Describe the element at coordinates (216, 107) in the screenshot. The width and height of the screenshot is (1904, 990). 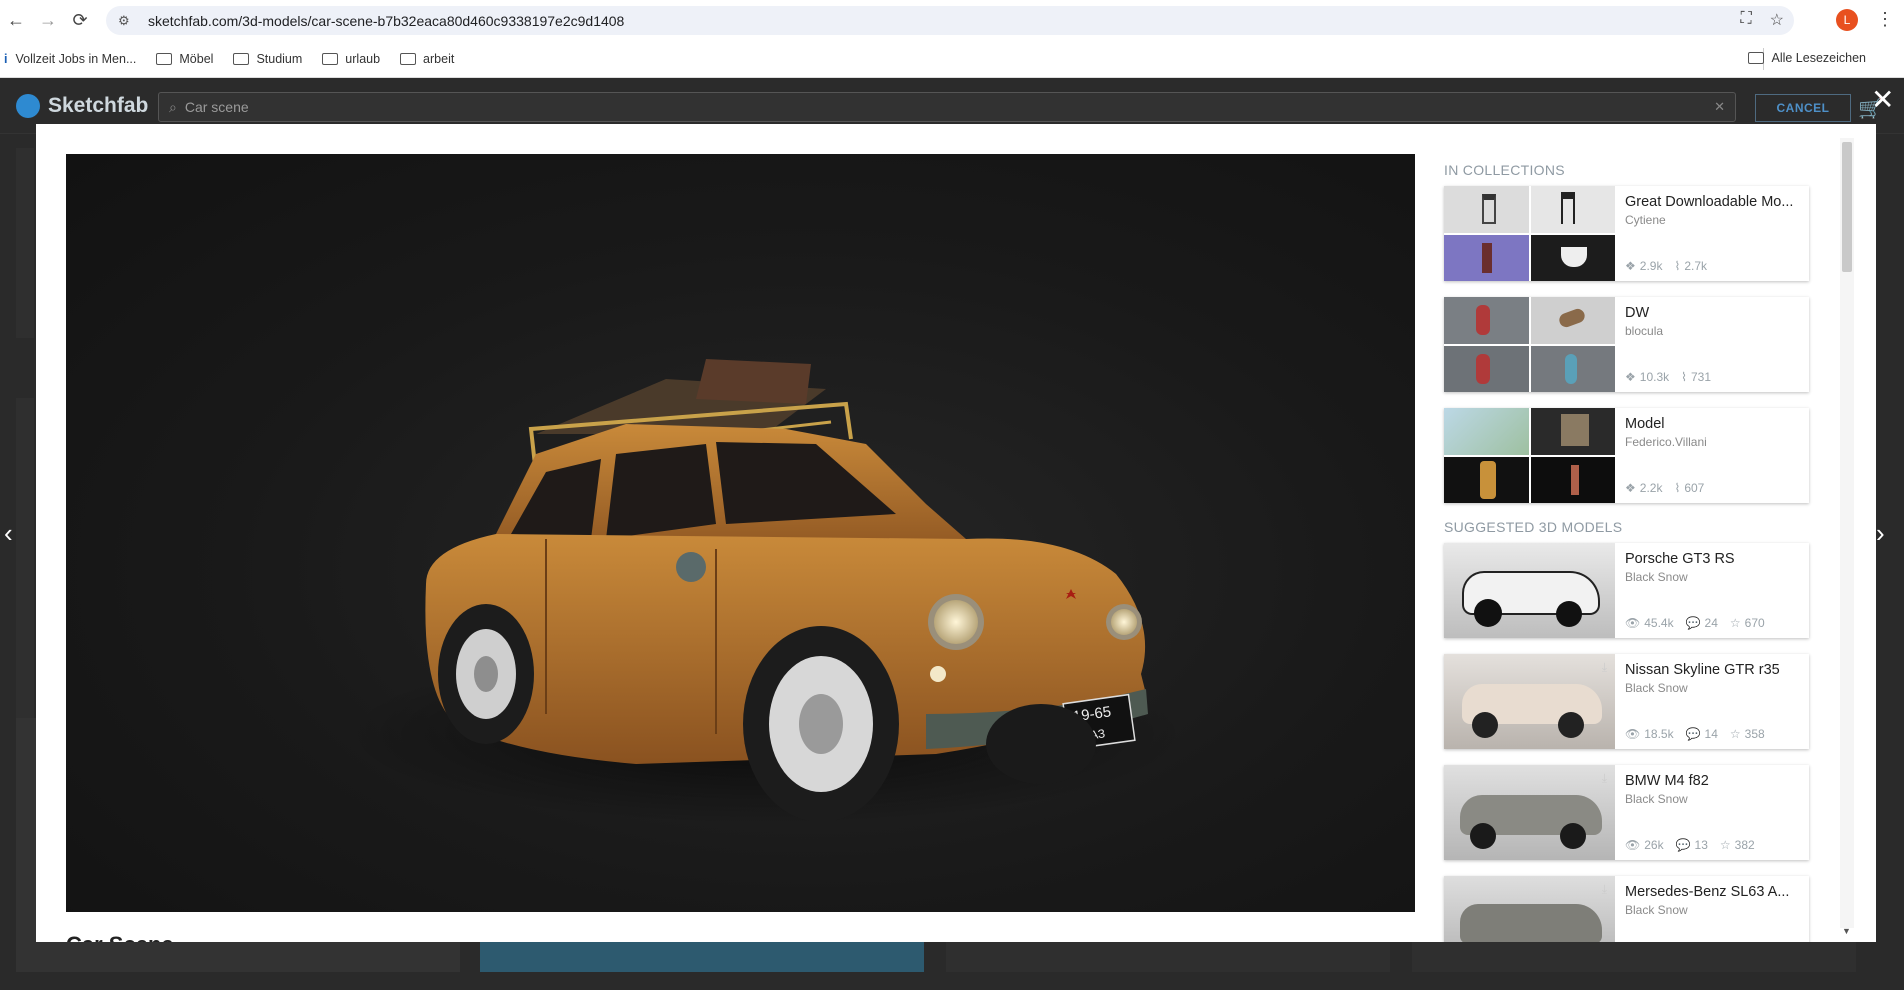
I see `search-value: Car scene` at that location.